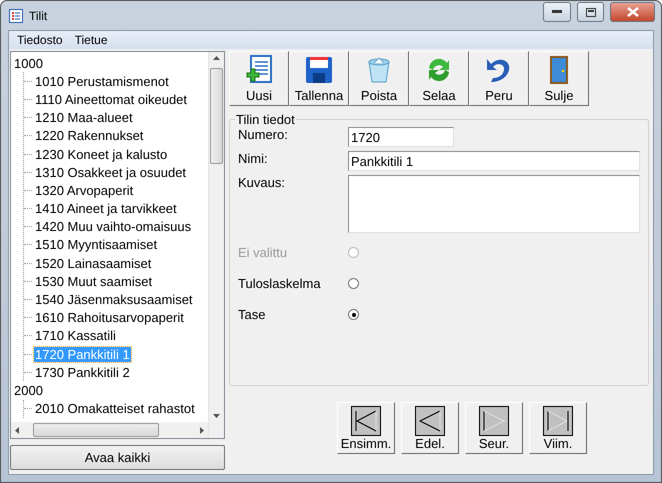 The image size is (662, 483). What do you see at coordinates (280, 283) in the screenshot?
I see `radio-label: Tuloslaskelma` at bounding box center [280, 283].